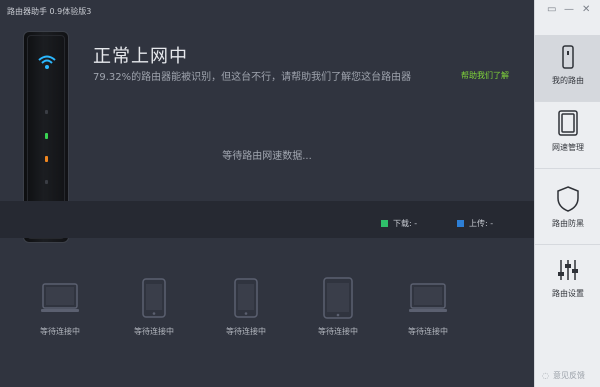 Image resolution: width=600 pixels, height=387 pixels. What do you see at coordinates (568, 80) in the screenshot?
I see `sidebar-item-label: 我的路由` at bounding box center [568, 80].